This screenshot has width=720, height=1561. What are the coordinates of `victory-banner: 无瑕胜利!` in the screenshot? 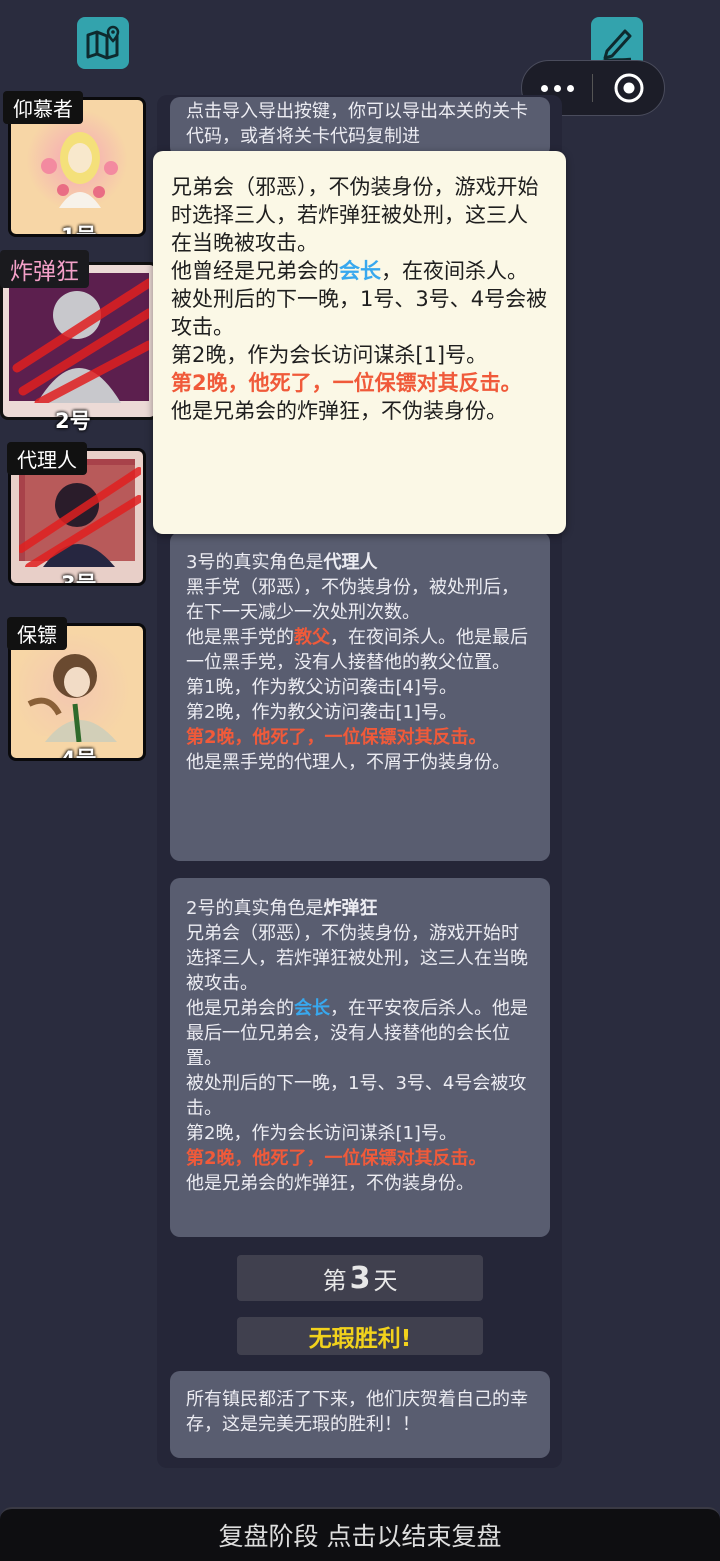 It's located at (360, 1336).